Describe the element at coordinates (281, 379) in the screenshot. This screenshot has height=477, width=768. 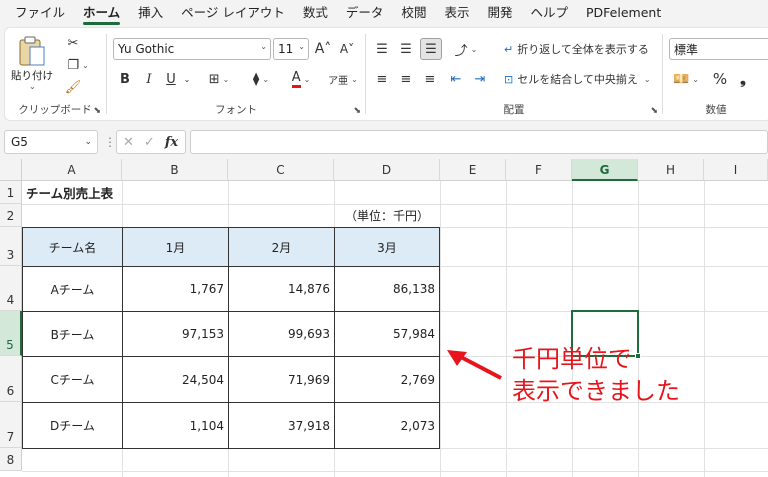
I see `table-cell-value: 71,969` at that location.